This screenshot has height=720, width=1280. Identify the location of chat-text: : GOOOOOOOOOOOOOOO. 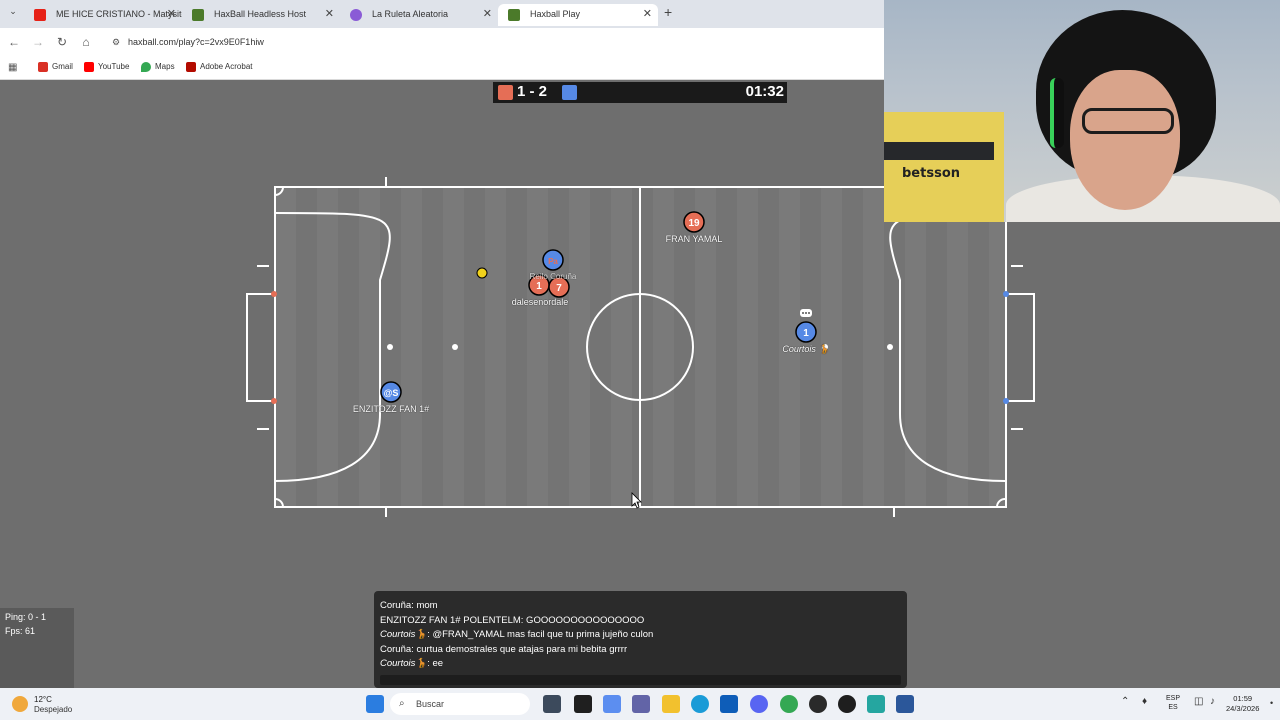
(582, 620).